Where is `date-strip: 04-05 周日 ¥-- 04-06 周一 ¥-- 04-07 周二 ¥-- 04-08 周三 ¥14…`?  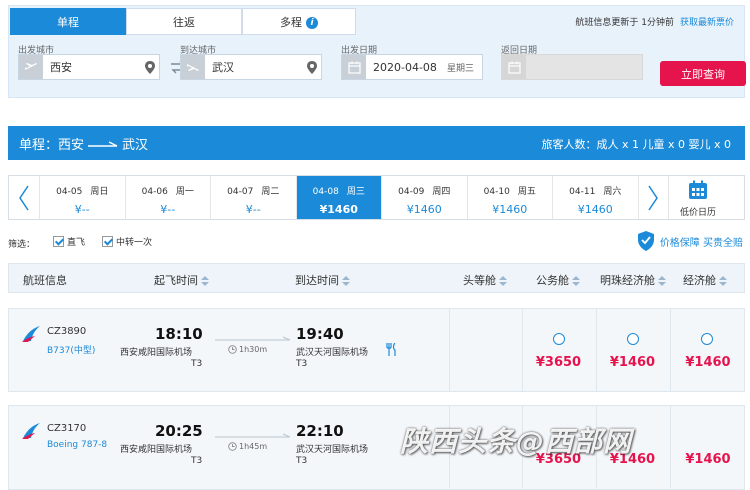
date-strip: 04-05 周日 ¥-- 04-06 周一 ¥-- 04-07 周二 ¥-- 04-08 周三 ¥14… is located at coordinates (376, 197).